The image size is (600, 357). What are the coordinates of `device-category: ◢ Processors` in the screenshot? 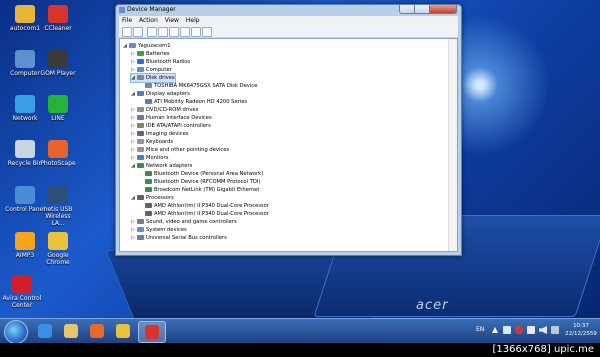 It's located at (152, 198).